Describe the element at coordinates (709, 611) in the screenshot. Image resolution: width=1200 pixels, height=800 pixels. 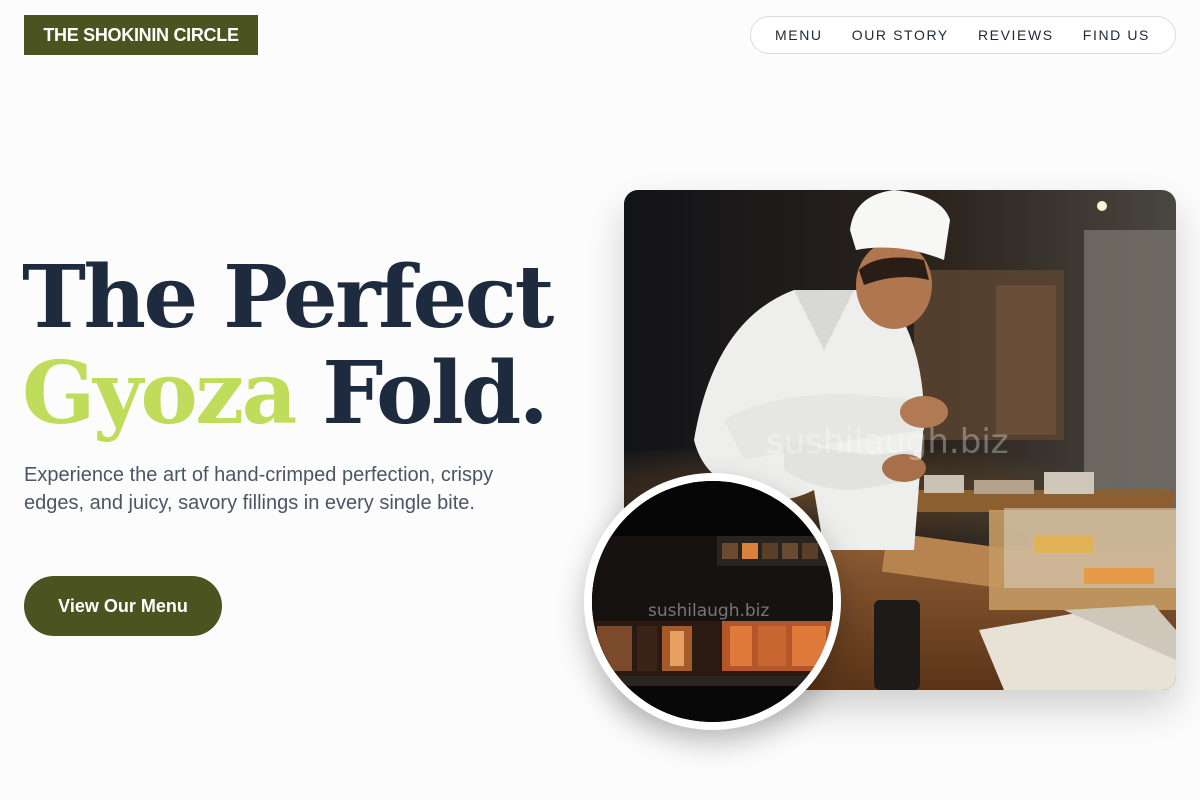
I see `inset-photo-watermark: sushilaugh.biz` at that location.